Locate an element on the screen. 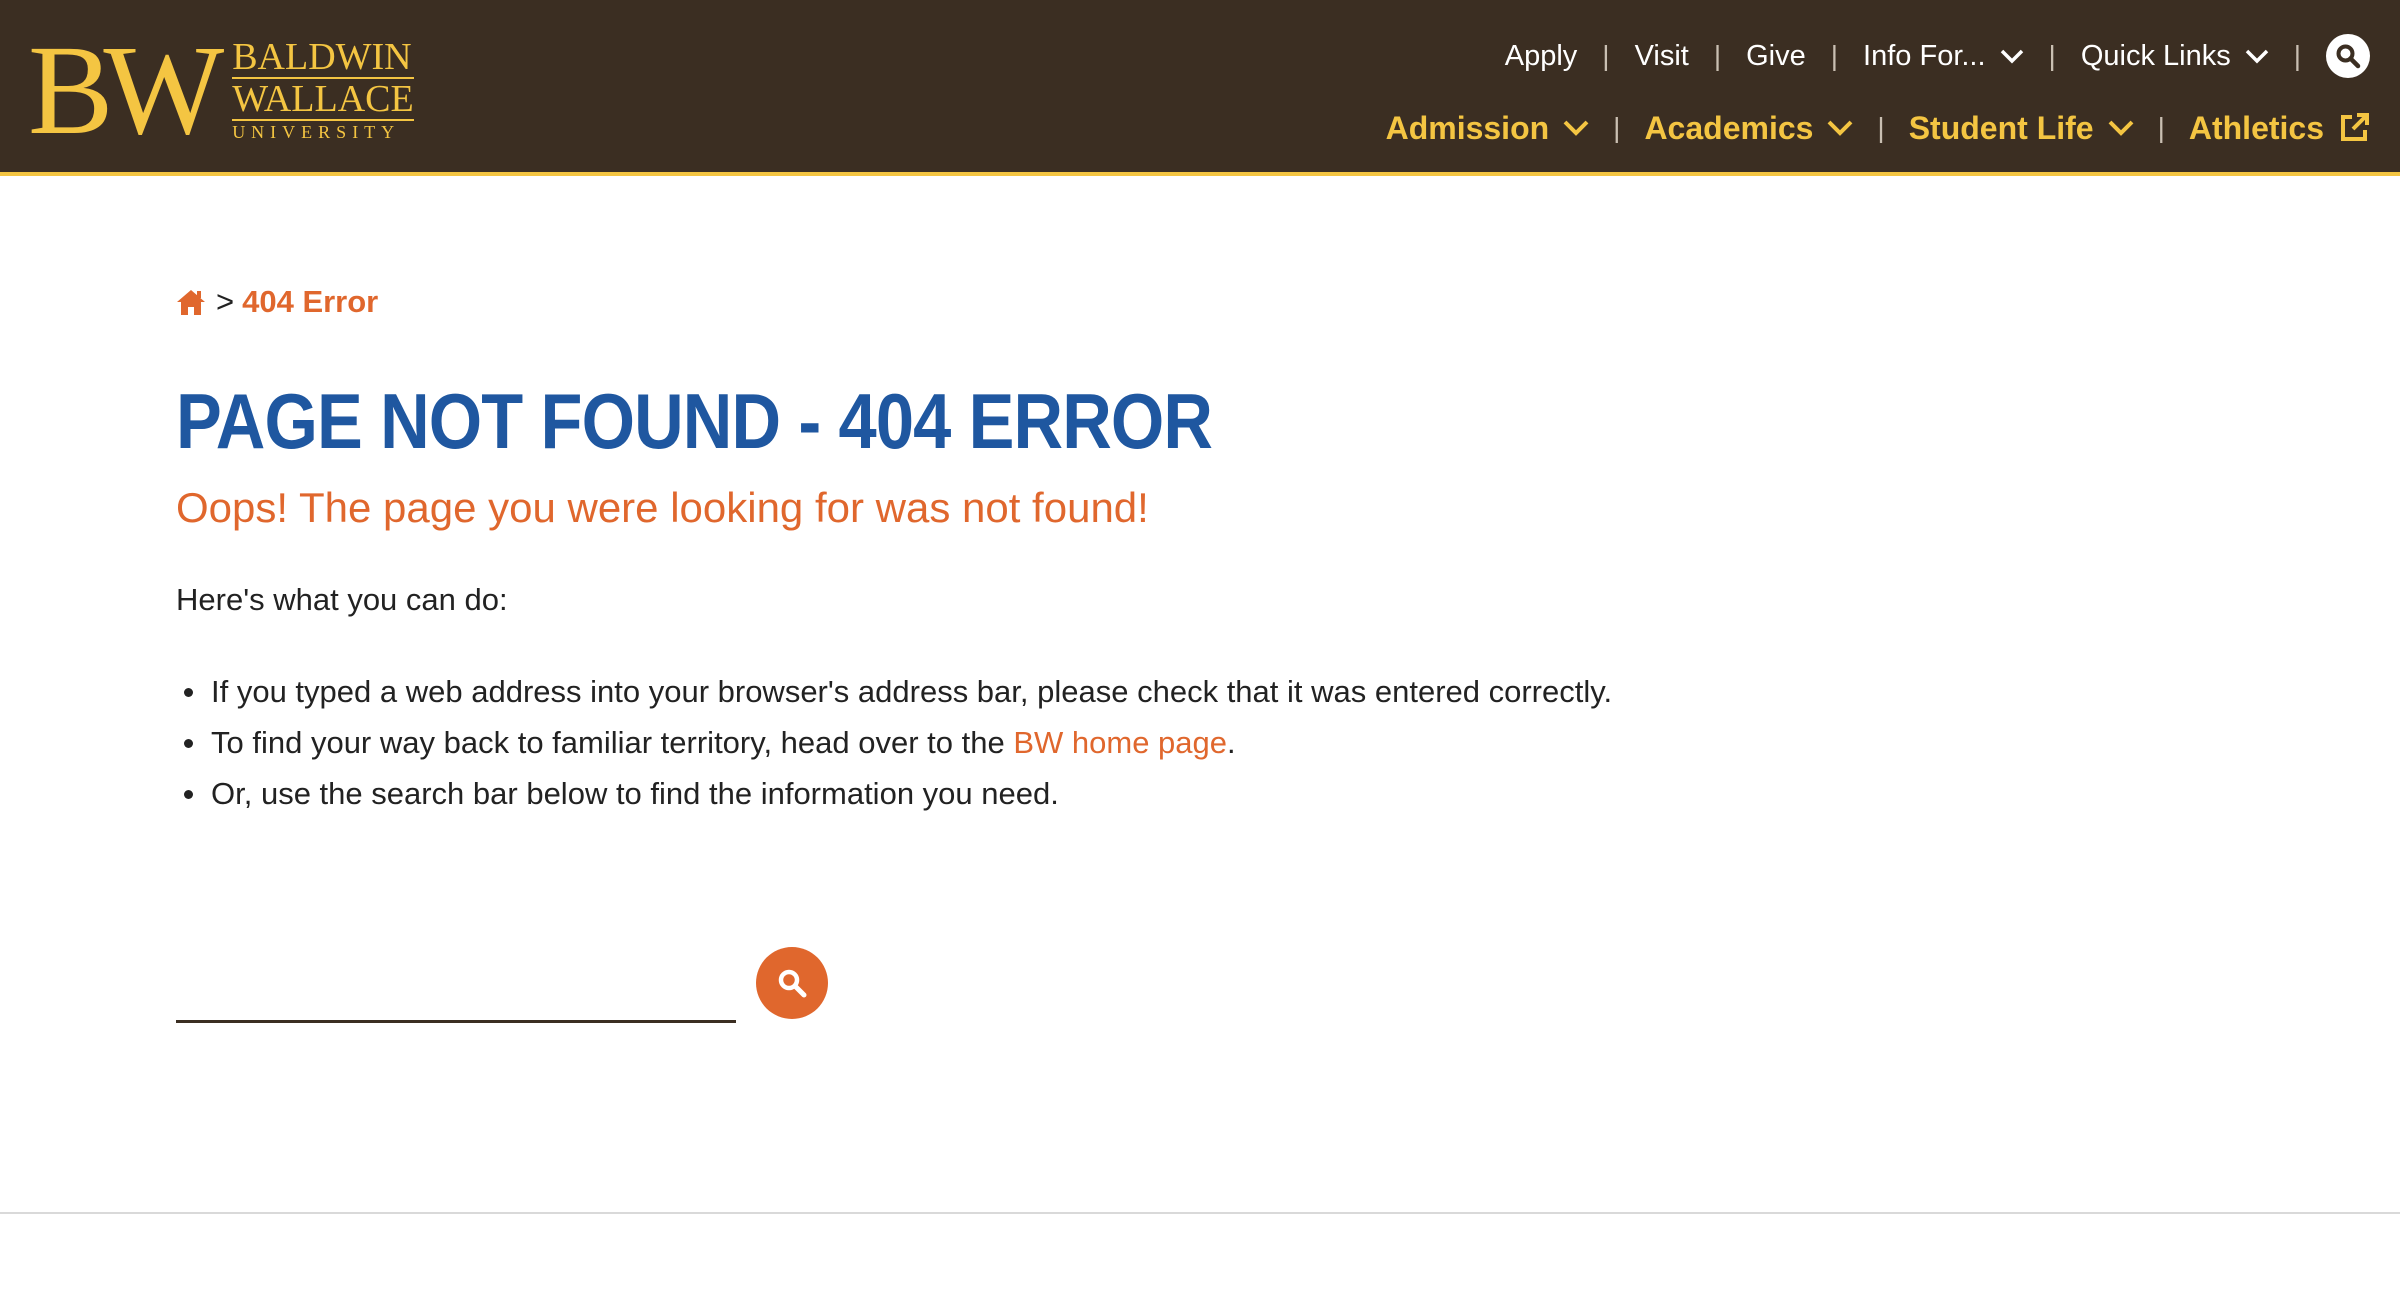 The width and height of the screenshot is (2400, 1298). nav-athletics-label: Athletics is located at coordinates (2256, 127).